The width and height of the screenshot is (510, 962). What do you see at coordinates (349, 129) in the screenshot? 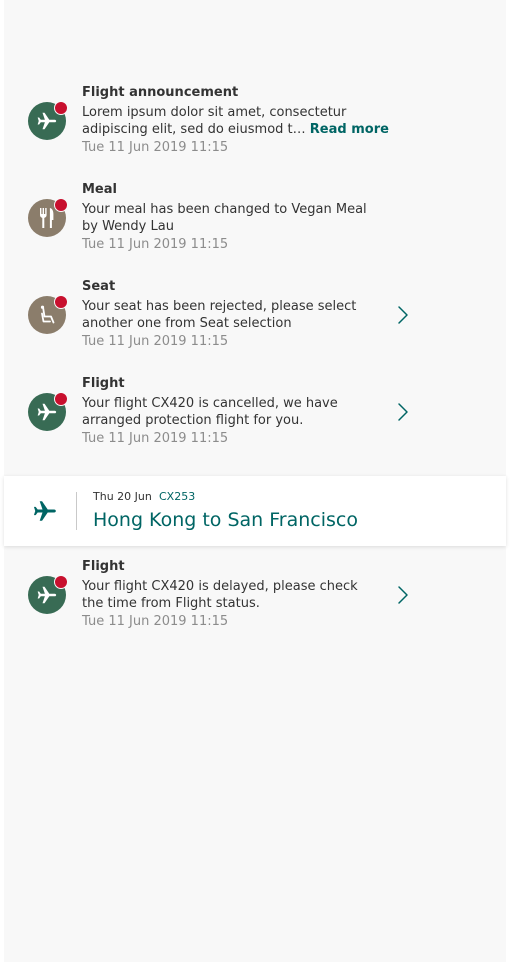
I see `read-more-link: Read more` at bounding box center [349, 129].